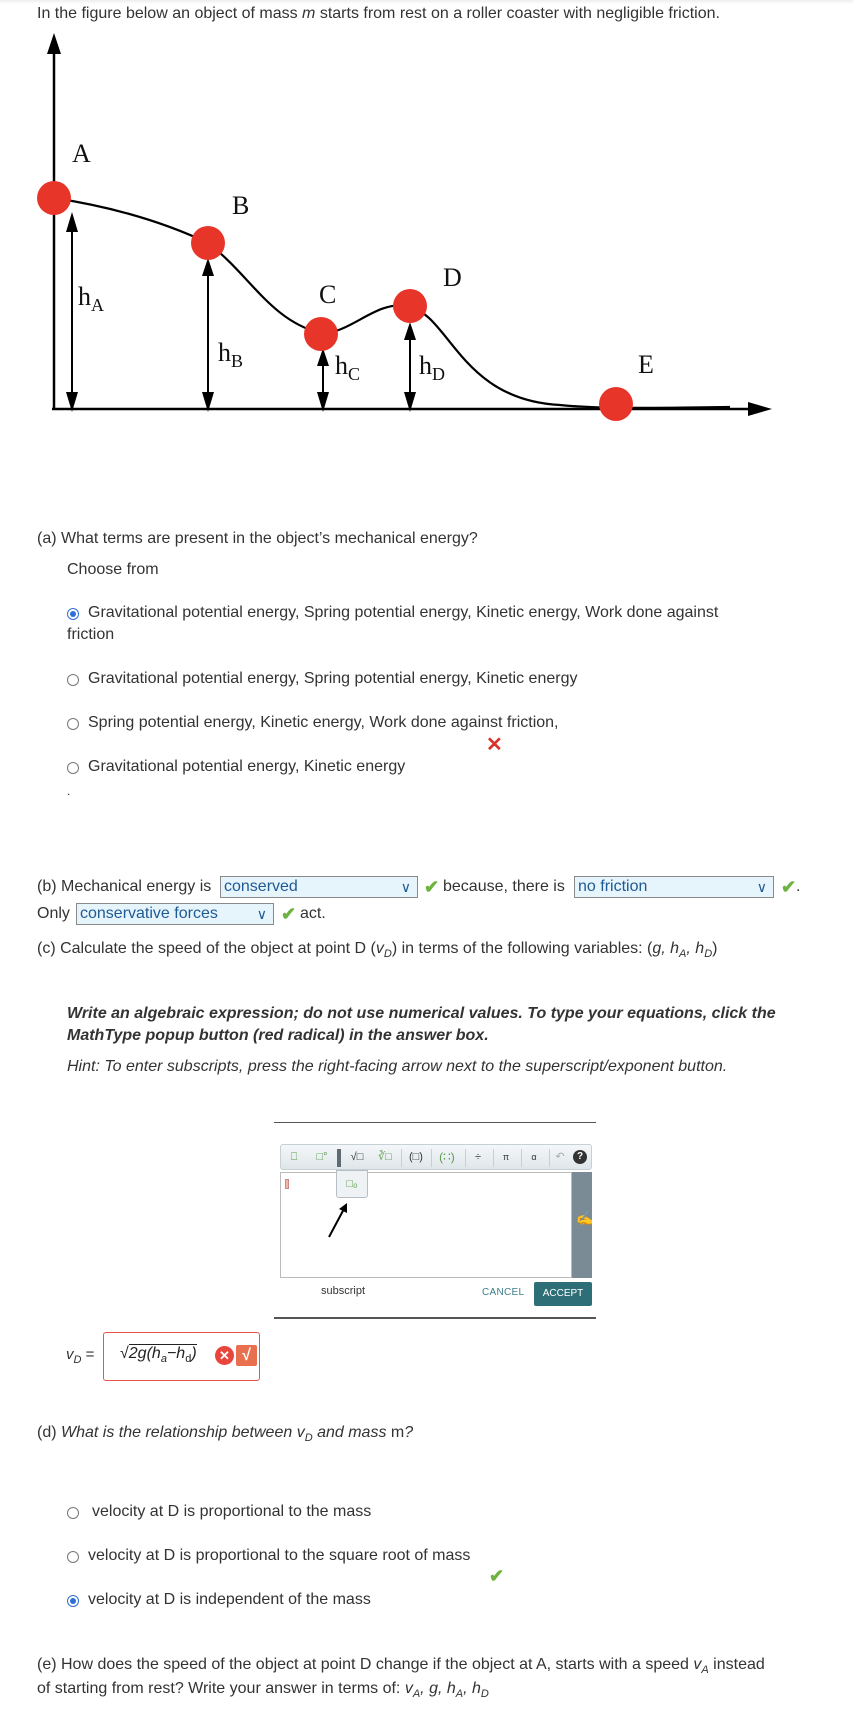 The height and width of the screenshot is (1718, 853). What do you see at coordinates (54, 198) in the screenshot?
I see `ball-a` at bounding box center [54, 198].